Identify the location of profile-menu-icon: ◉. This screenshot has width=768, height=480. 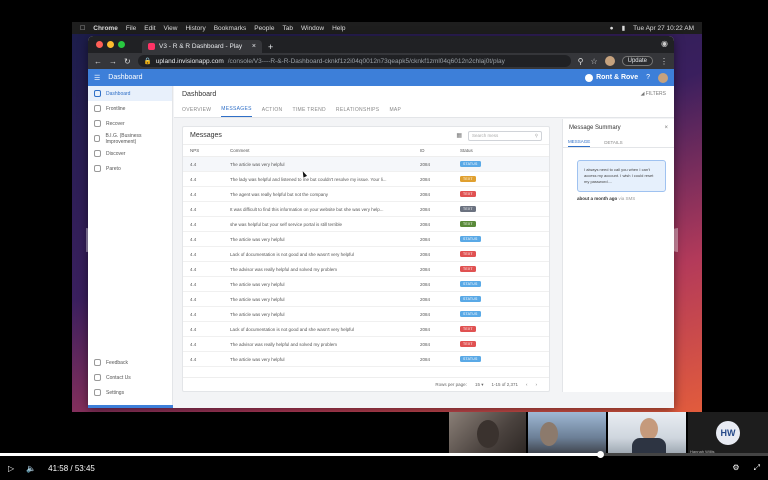
(664, 43).